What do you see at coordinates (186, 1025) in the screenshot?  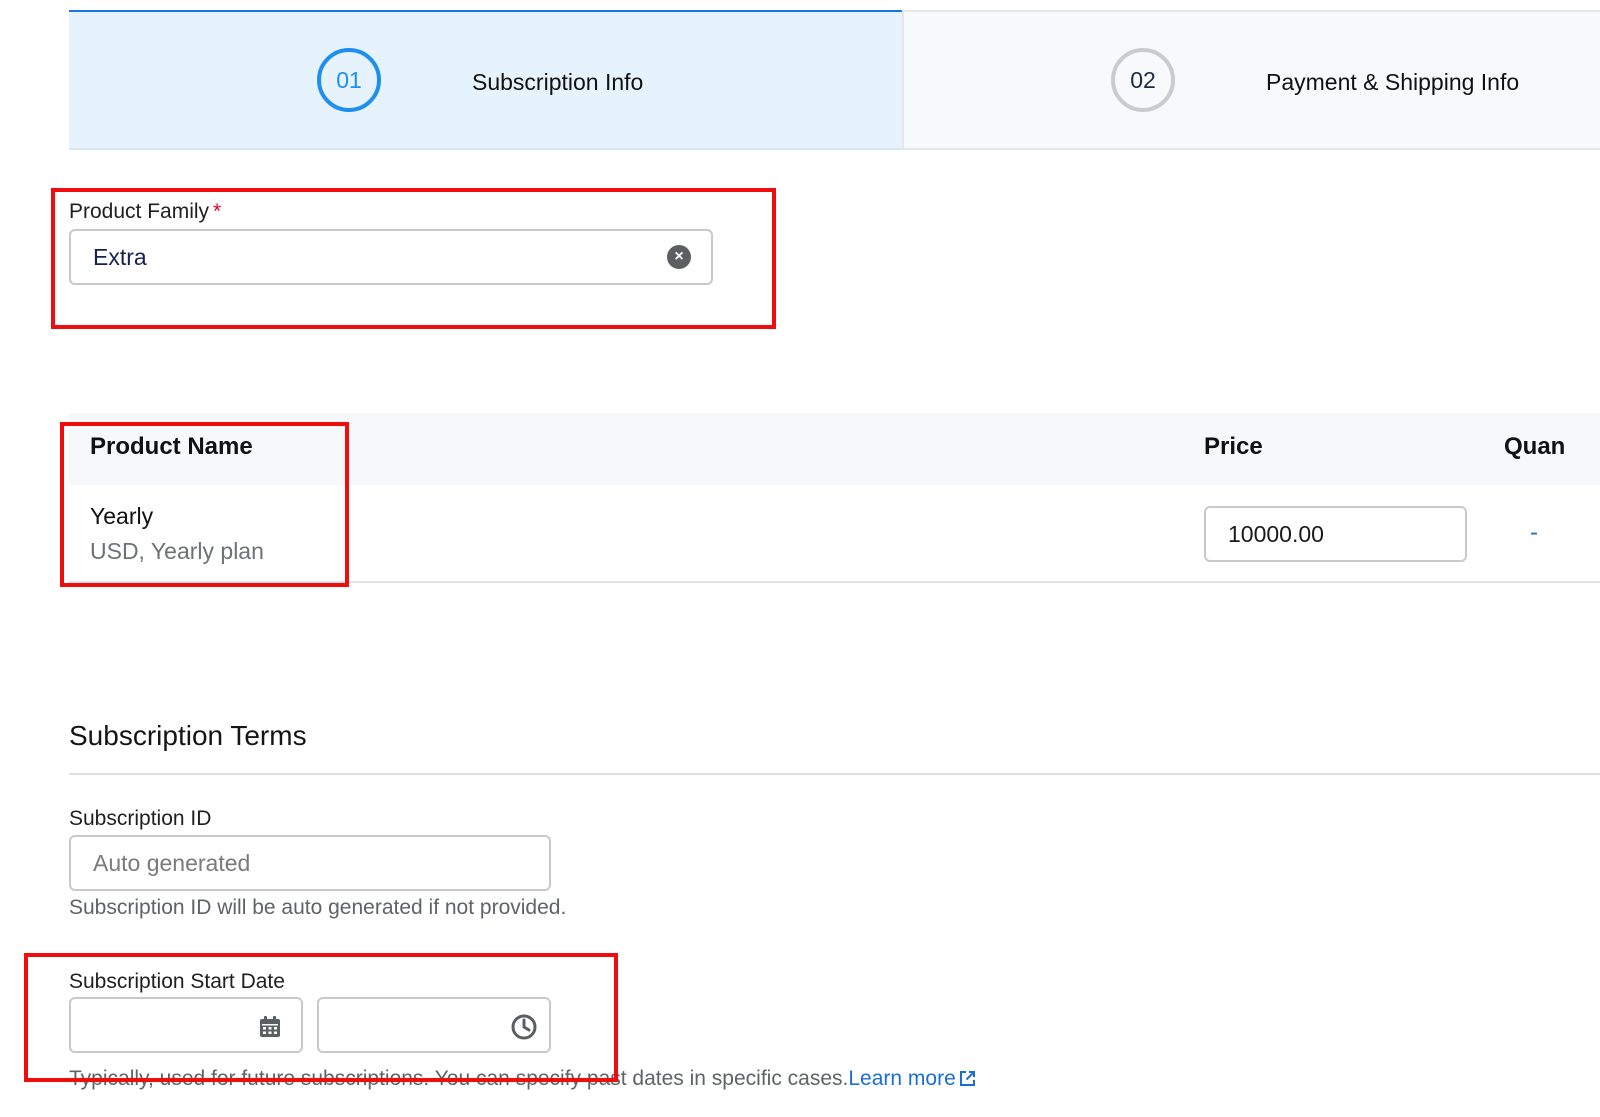 I see `start-date-input` at bounding box center [186, 1025].